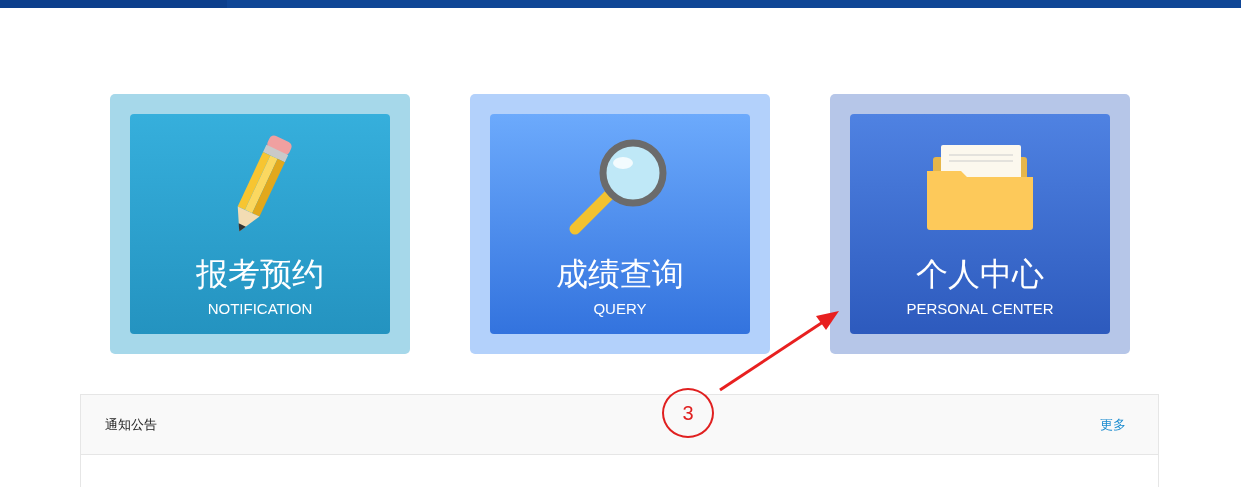 The height and width of the screenshot is (487, 1241). What do you see at coordinates (131, 424) in the screenshot?
I see `panel-title: 通知公告` at bounding box center [131, 424].